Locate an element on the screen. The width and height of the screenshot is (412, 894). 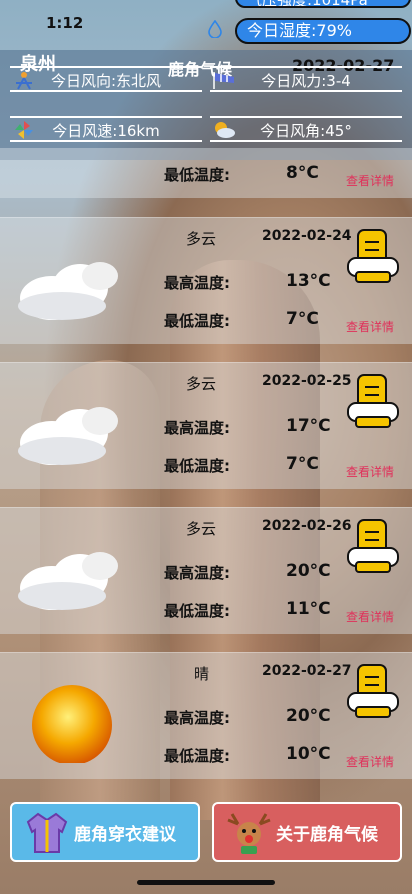
forecast-card: 多云 2022-02-25 最高温度: 17°C 最低温度: 7°C 查看详情 is located at coordinates (206, 425).